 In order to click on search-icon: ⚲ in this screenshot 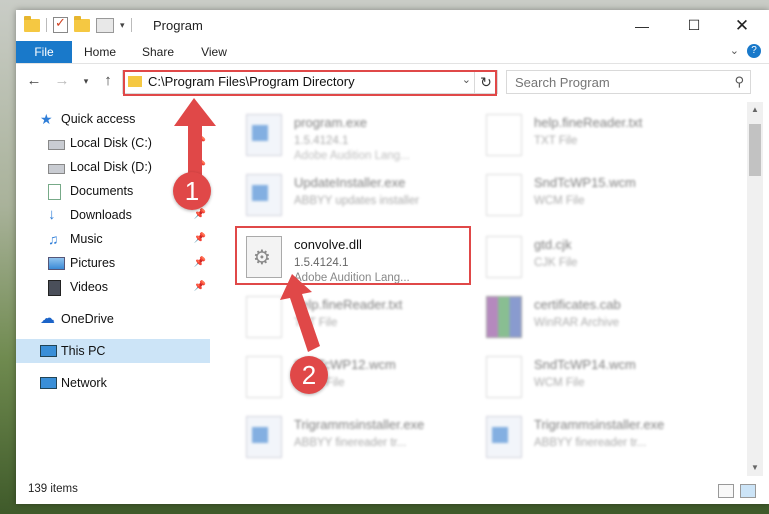, I will do `click(739, 82)`.